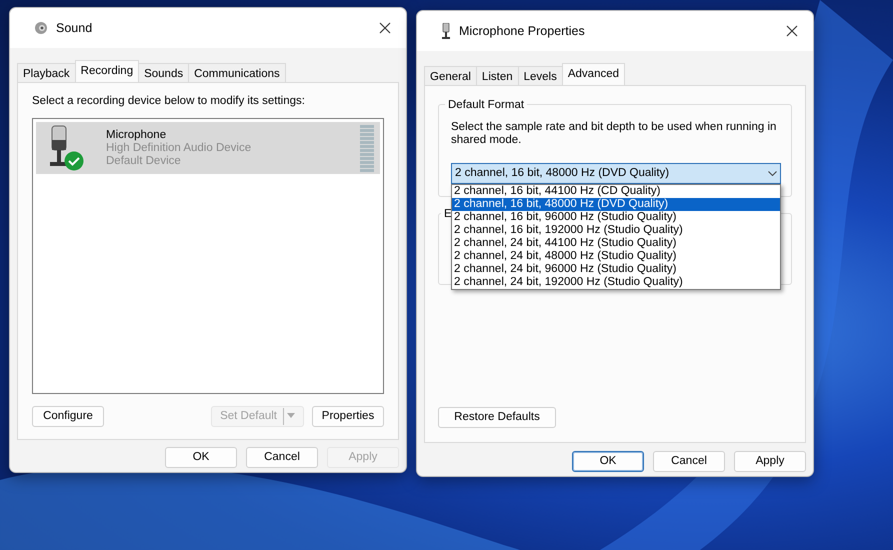  Describe the element at coordinates (616, 204) in the screenshot. I see `dropdown-option: 2 channel, 16 bit, 48000 Hz (DVD Quality)` at that location.